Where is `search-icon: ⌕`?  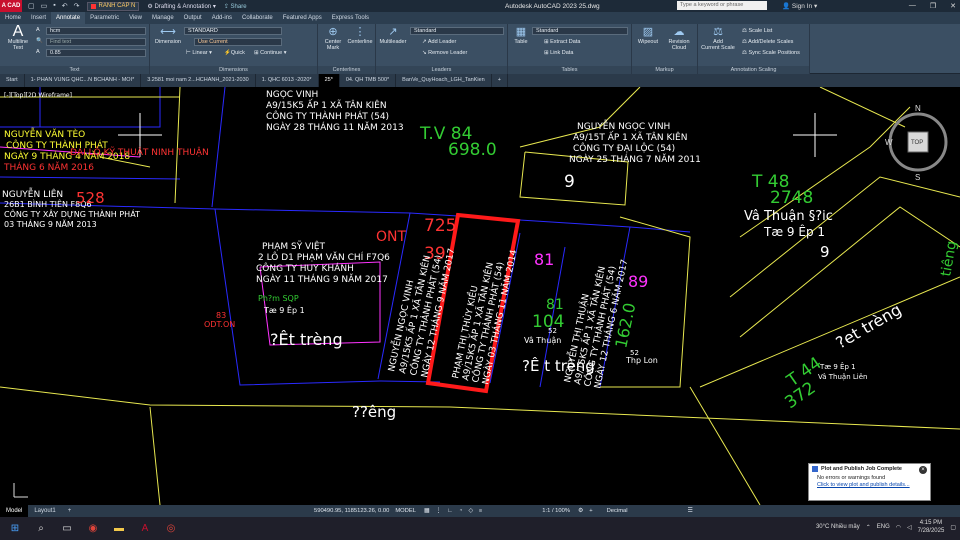 search-icon: ⌕ is located at coordinates (41, 529).